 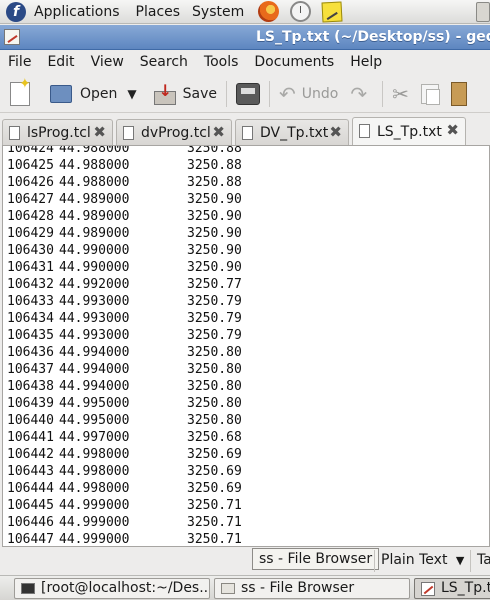 What do you see at coordinates (30, 386) in the screenshot?
I see `line-index: 106438` at bounding box center [30, 386].